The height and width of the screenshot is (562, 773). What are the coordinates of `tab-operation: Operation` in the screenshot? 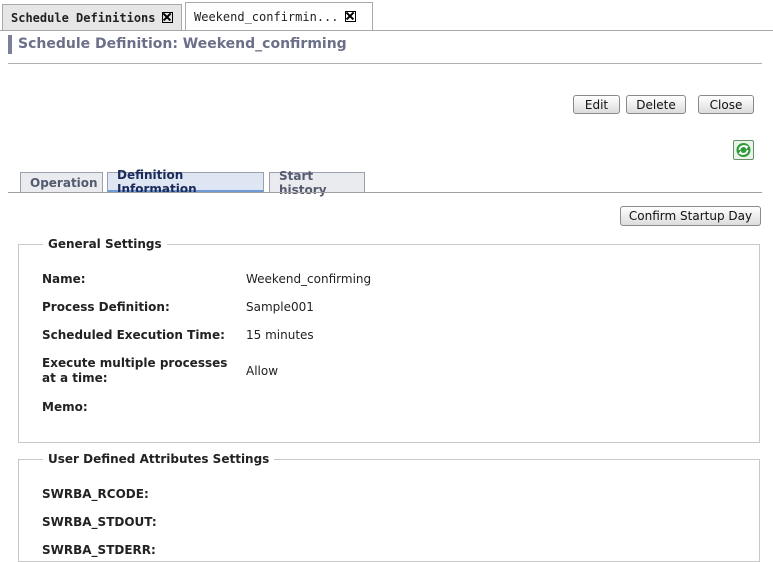 It's located at (61, 182).